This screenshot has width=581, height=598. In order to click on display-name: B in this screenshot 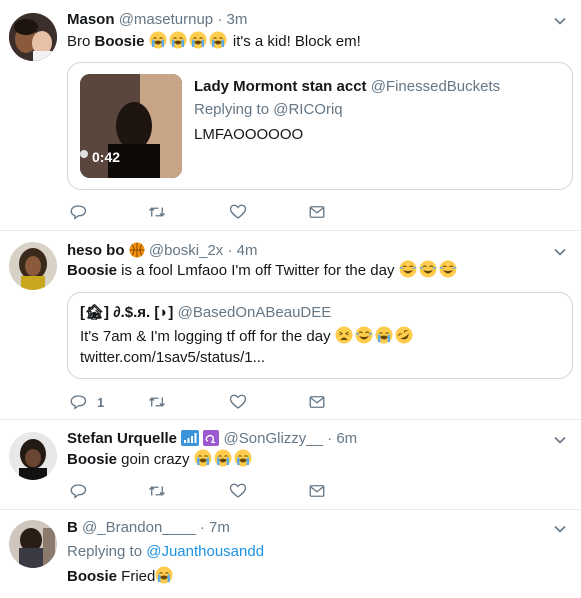, I will do `click(72, 527)`.